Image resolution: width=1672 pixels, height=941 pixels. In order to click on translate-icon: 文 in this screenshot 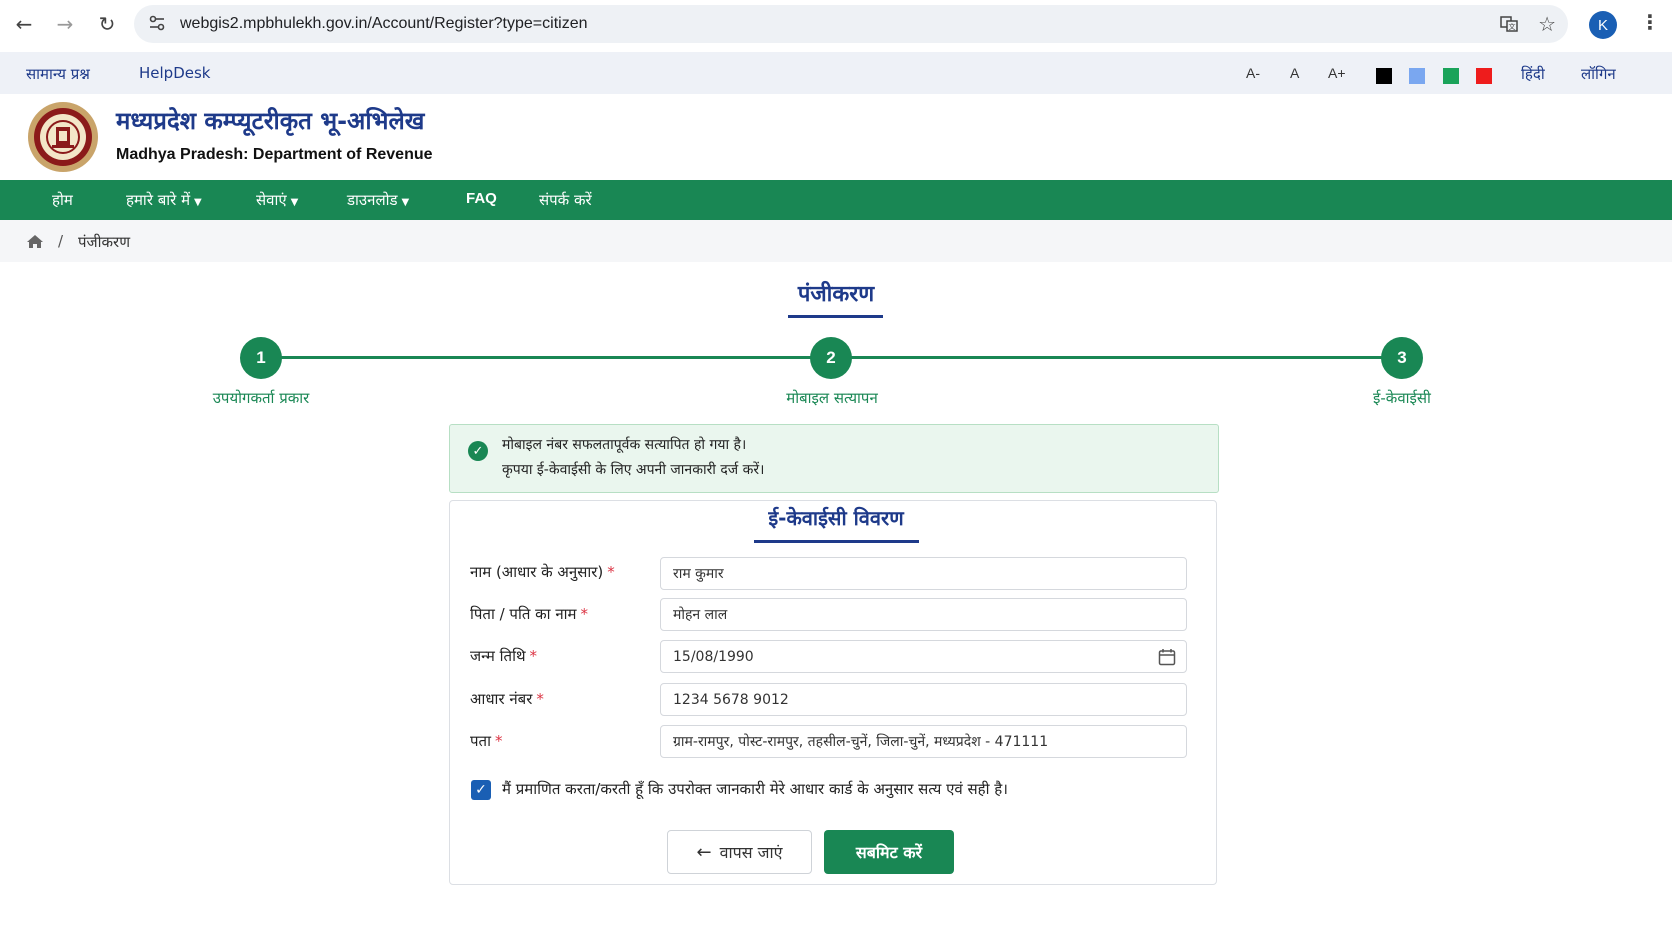, I will do `click(1509, 24)`.